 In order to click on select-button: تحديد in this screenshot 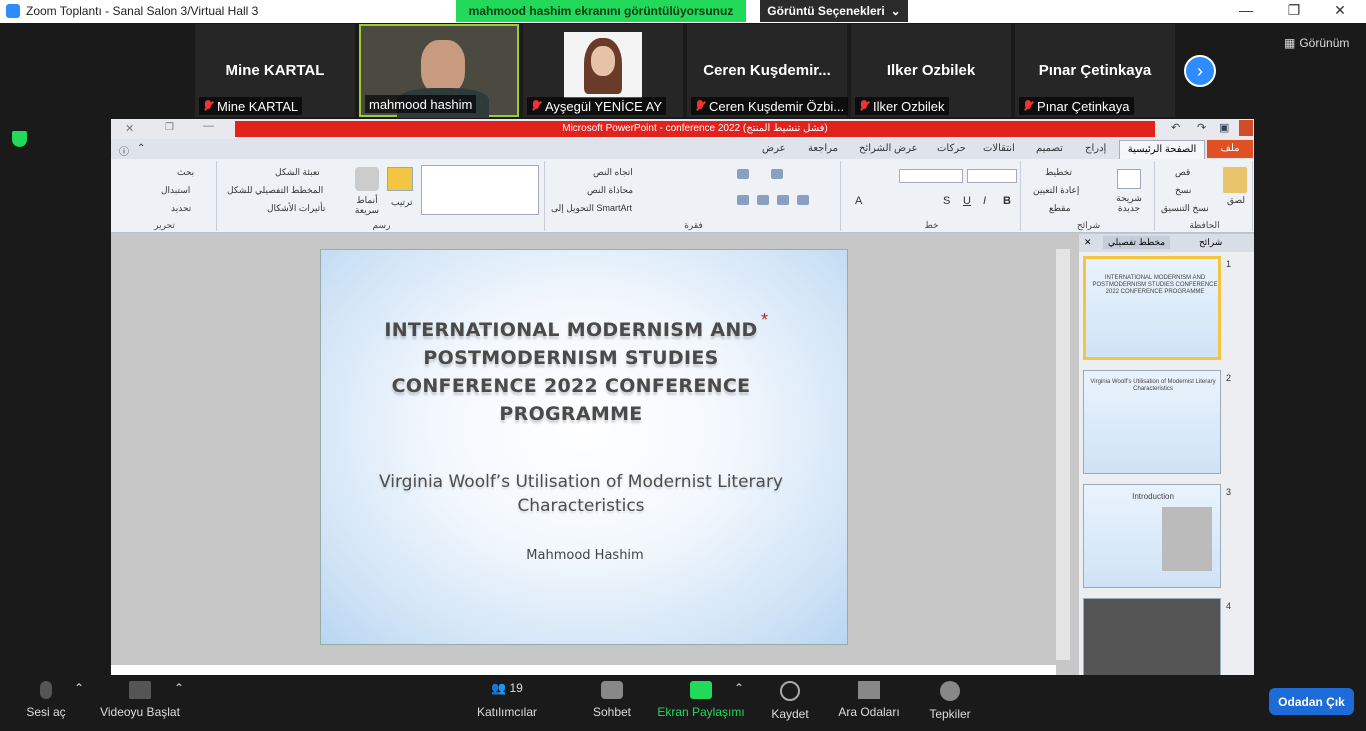, I will do `click(181, 208)`.